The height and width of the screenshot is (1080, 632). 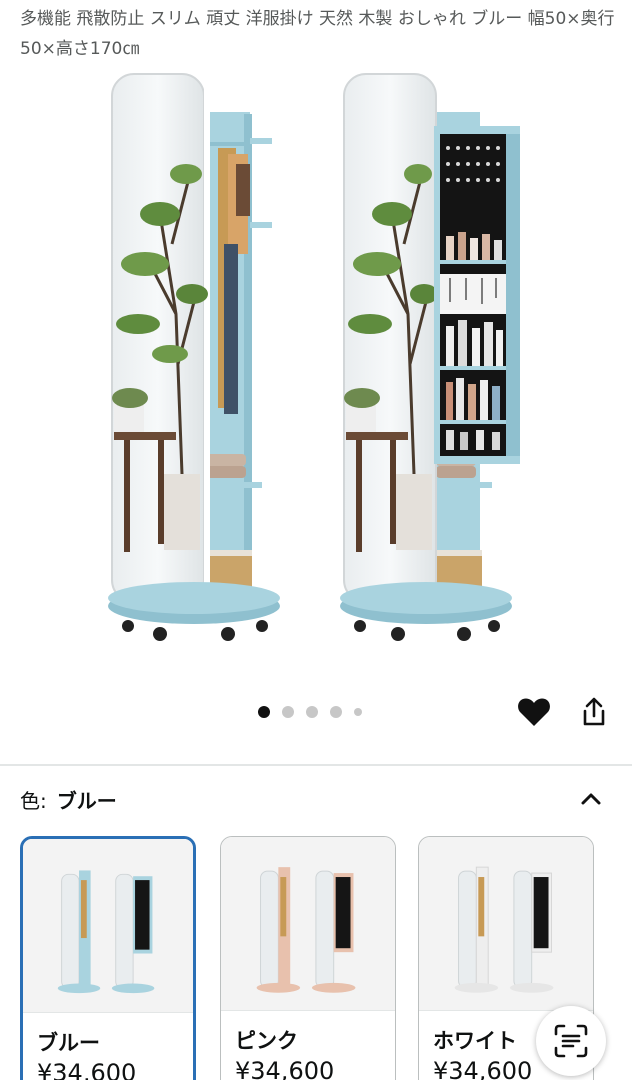 What do you see at coordinates (194, 357) in the screenshot?
I see `mirror-stand-left` at bounding box center [194, 357].